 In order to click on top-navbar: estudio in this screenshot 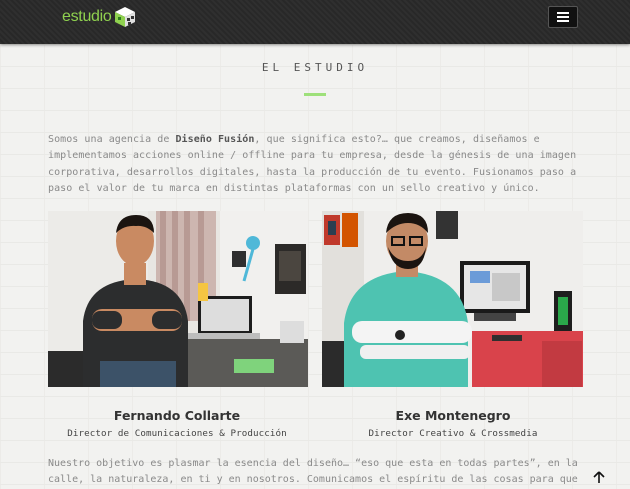, I will do `click(315, 22)`.